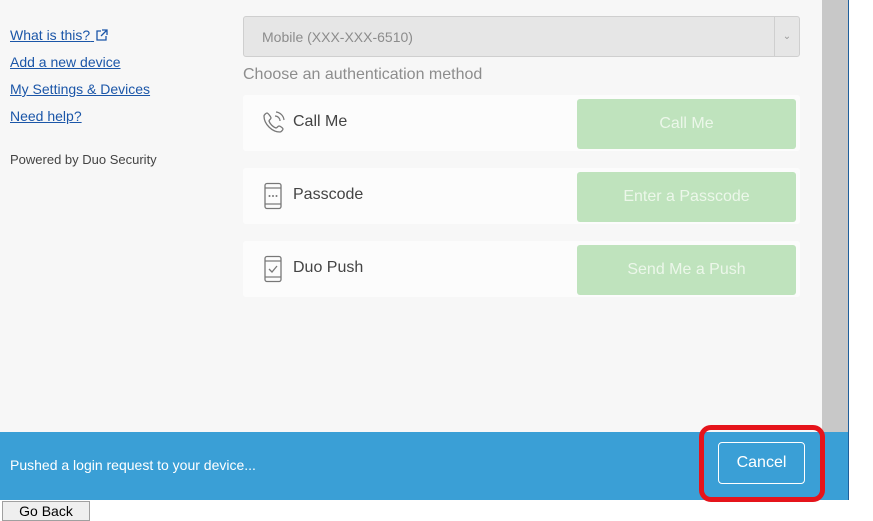 Image resolution: width=873 pixels, height=521 pixels. What do you see at coordinates (521, 269) in the screenshot?
I see `method-row-push: Duo Push Send Me a Push` at bounding box center [521, 269].